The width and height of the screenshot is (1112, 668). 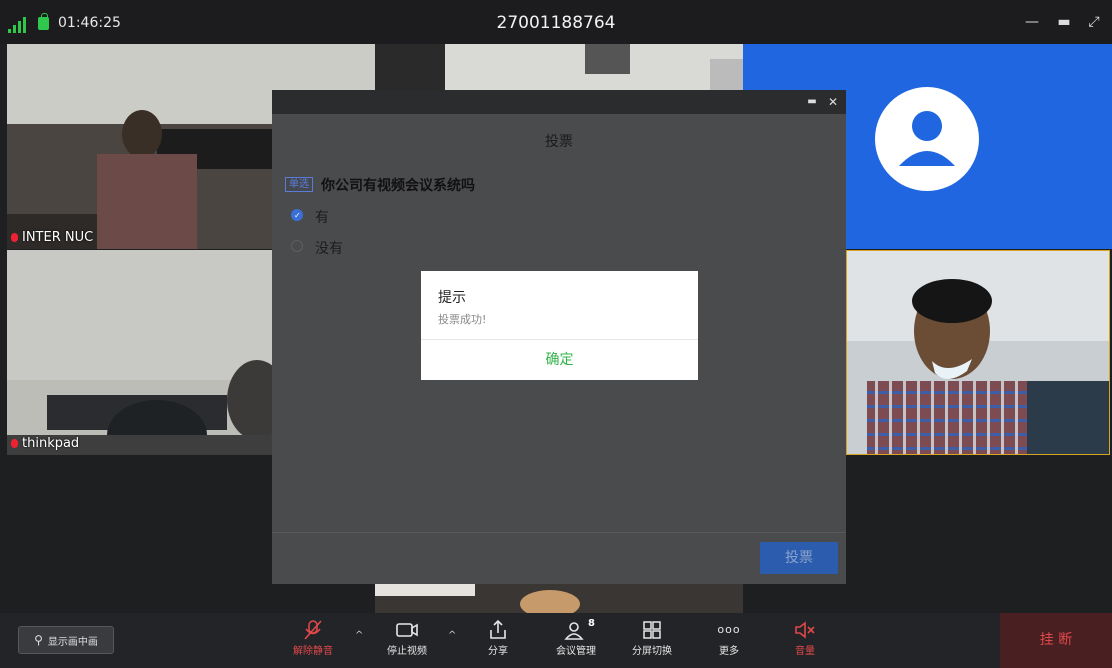 What do you see at coordinates (329, 248) in the screenshot?
I see `poll-option-label: 没有` at bounding box center [329, 248].